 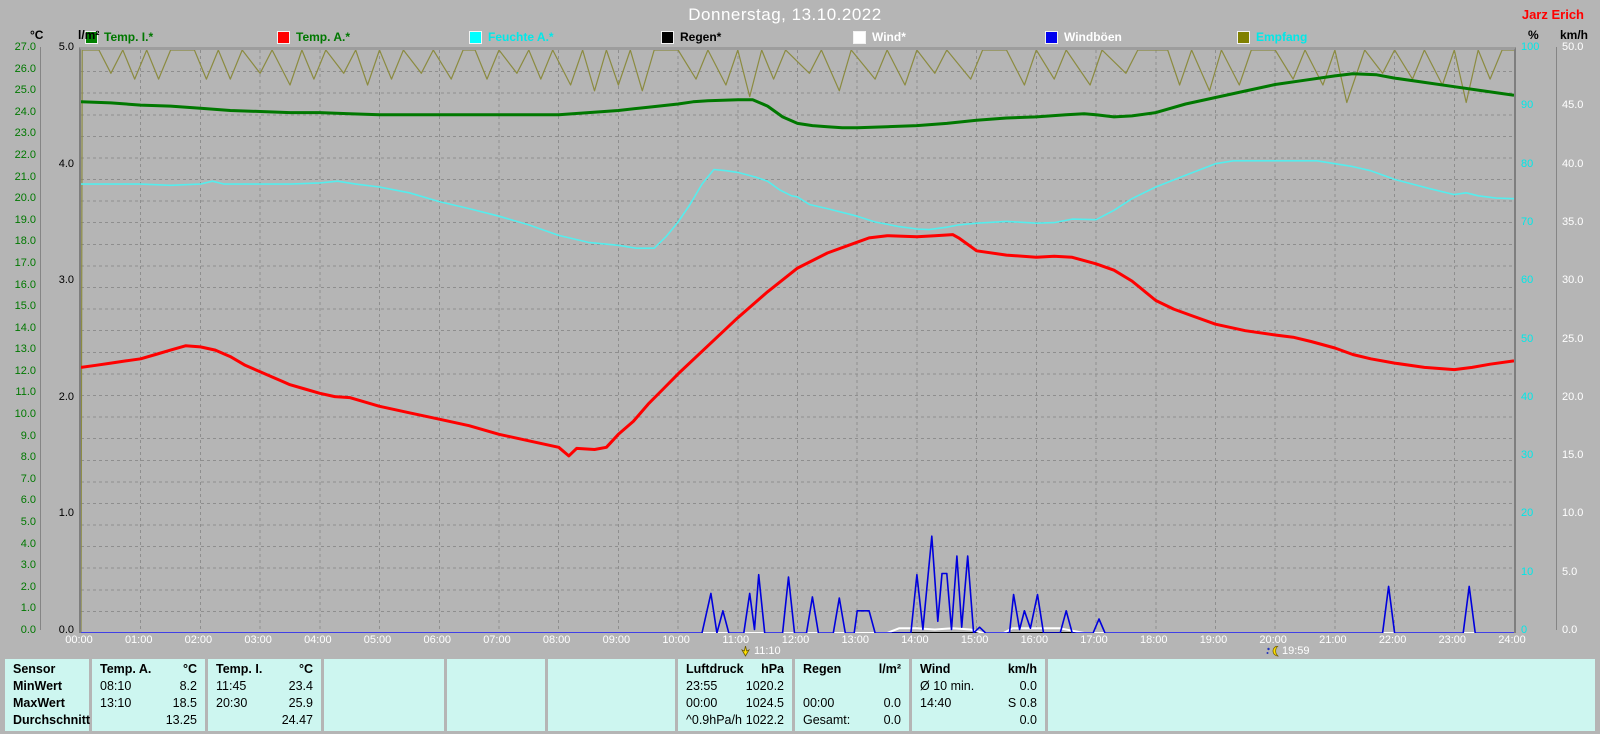 What do you see at coordinates (1213, 640) in the screenshot?
I see `time-tick-label: 19:00` at bounding box center [1213, 640].